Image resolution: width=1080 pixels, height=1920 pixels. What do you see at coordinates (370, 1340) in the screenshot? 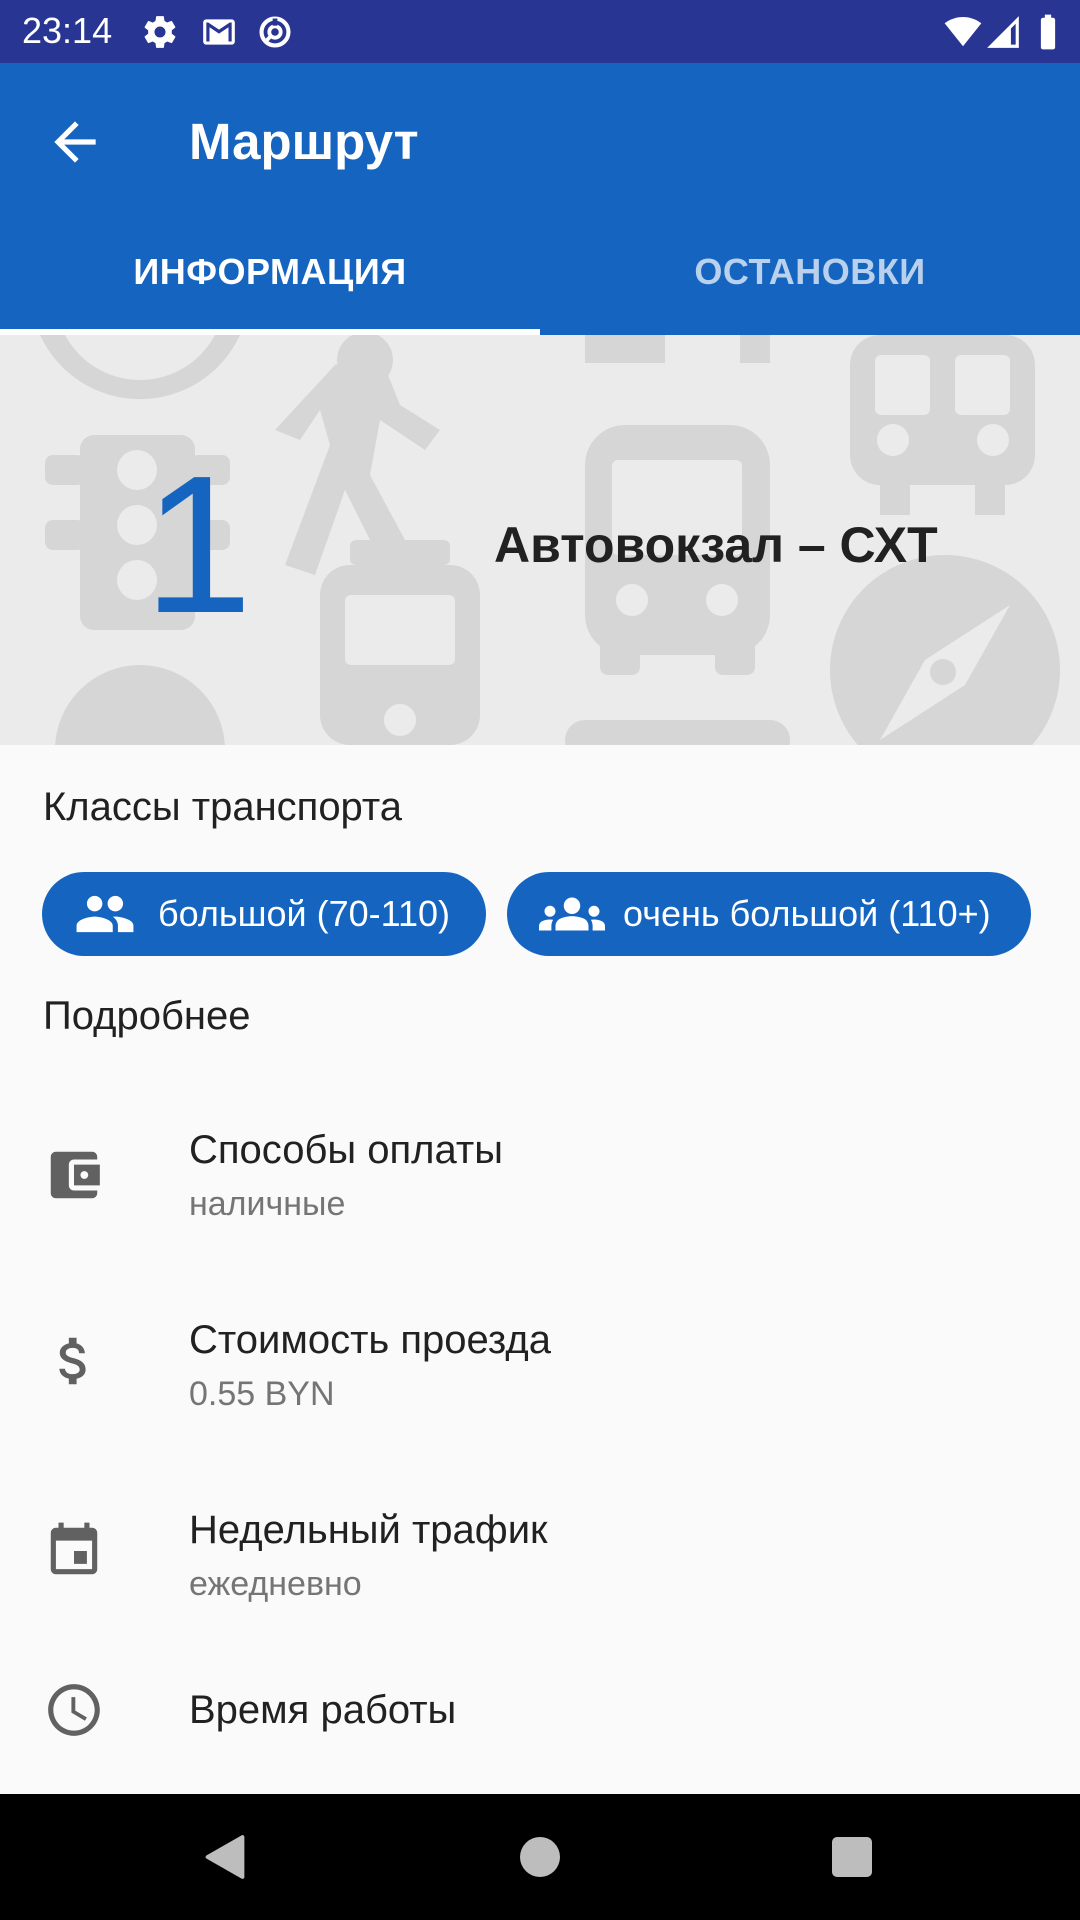
I see `fare-title: Стоимость проезда` at bounding box center [370, 1340].